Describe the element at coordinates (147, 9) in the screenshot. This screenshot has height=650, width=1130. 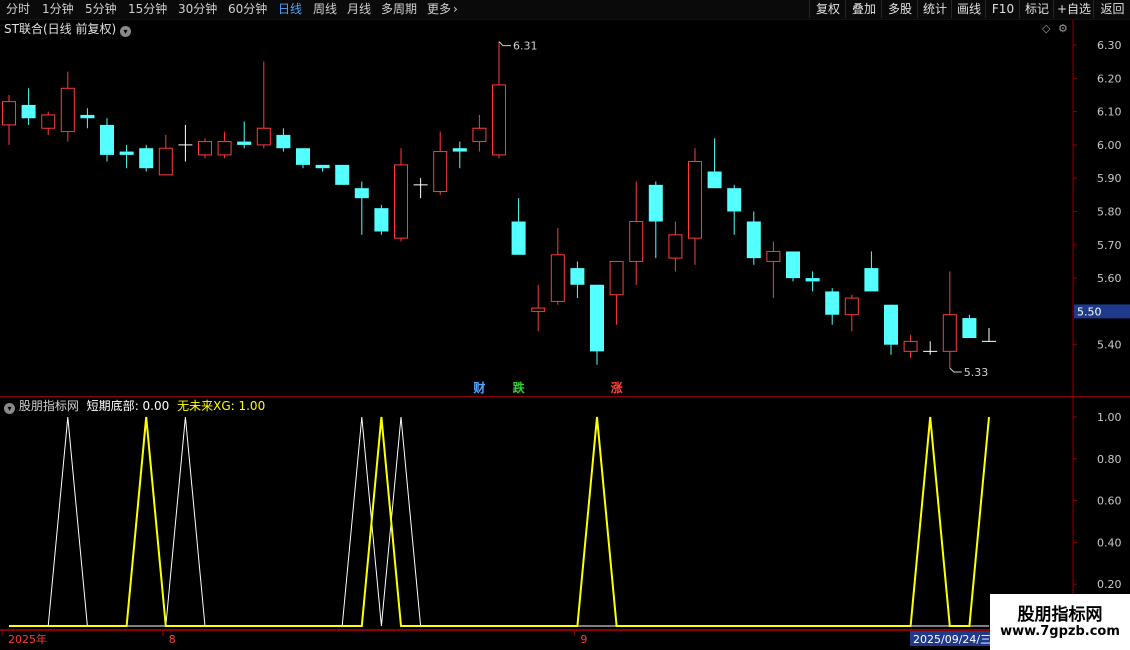
I see `tab-15min: 15分钟` at that location.